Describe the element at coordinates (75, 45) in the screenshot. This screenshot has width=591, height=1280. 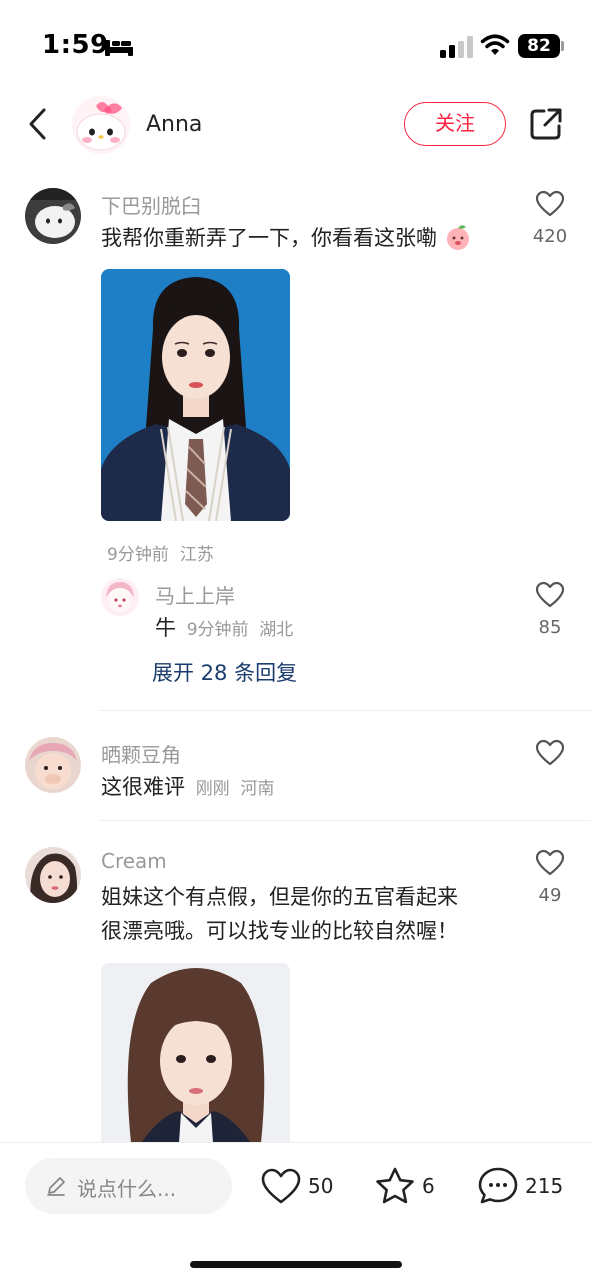
I see `status-time: 1:59` at that location.